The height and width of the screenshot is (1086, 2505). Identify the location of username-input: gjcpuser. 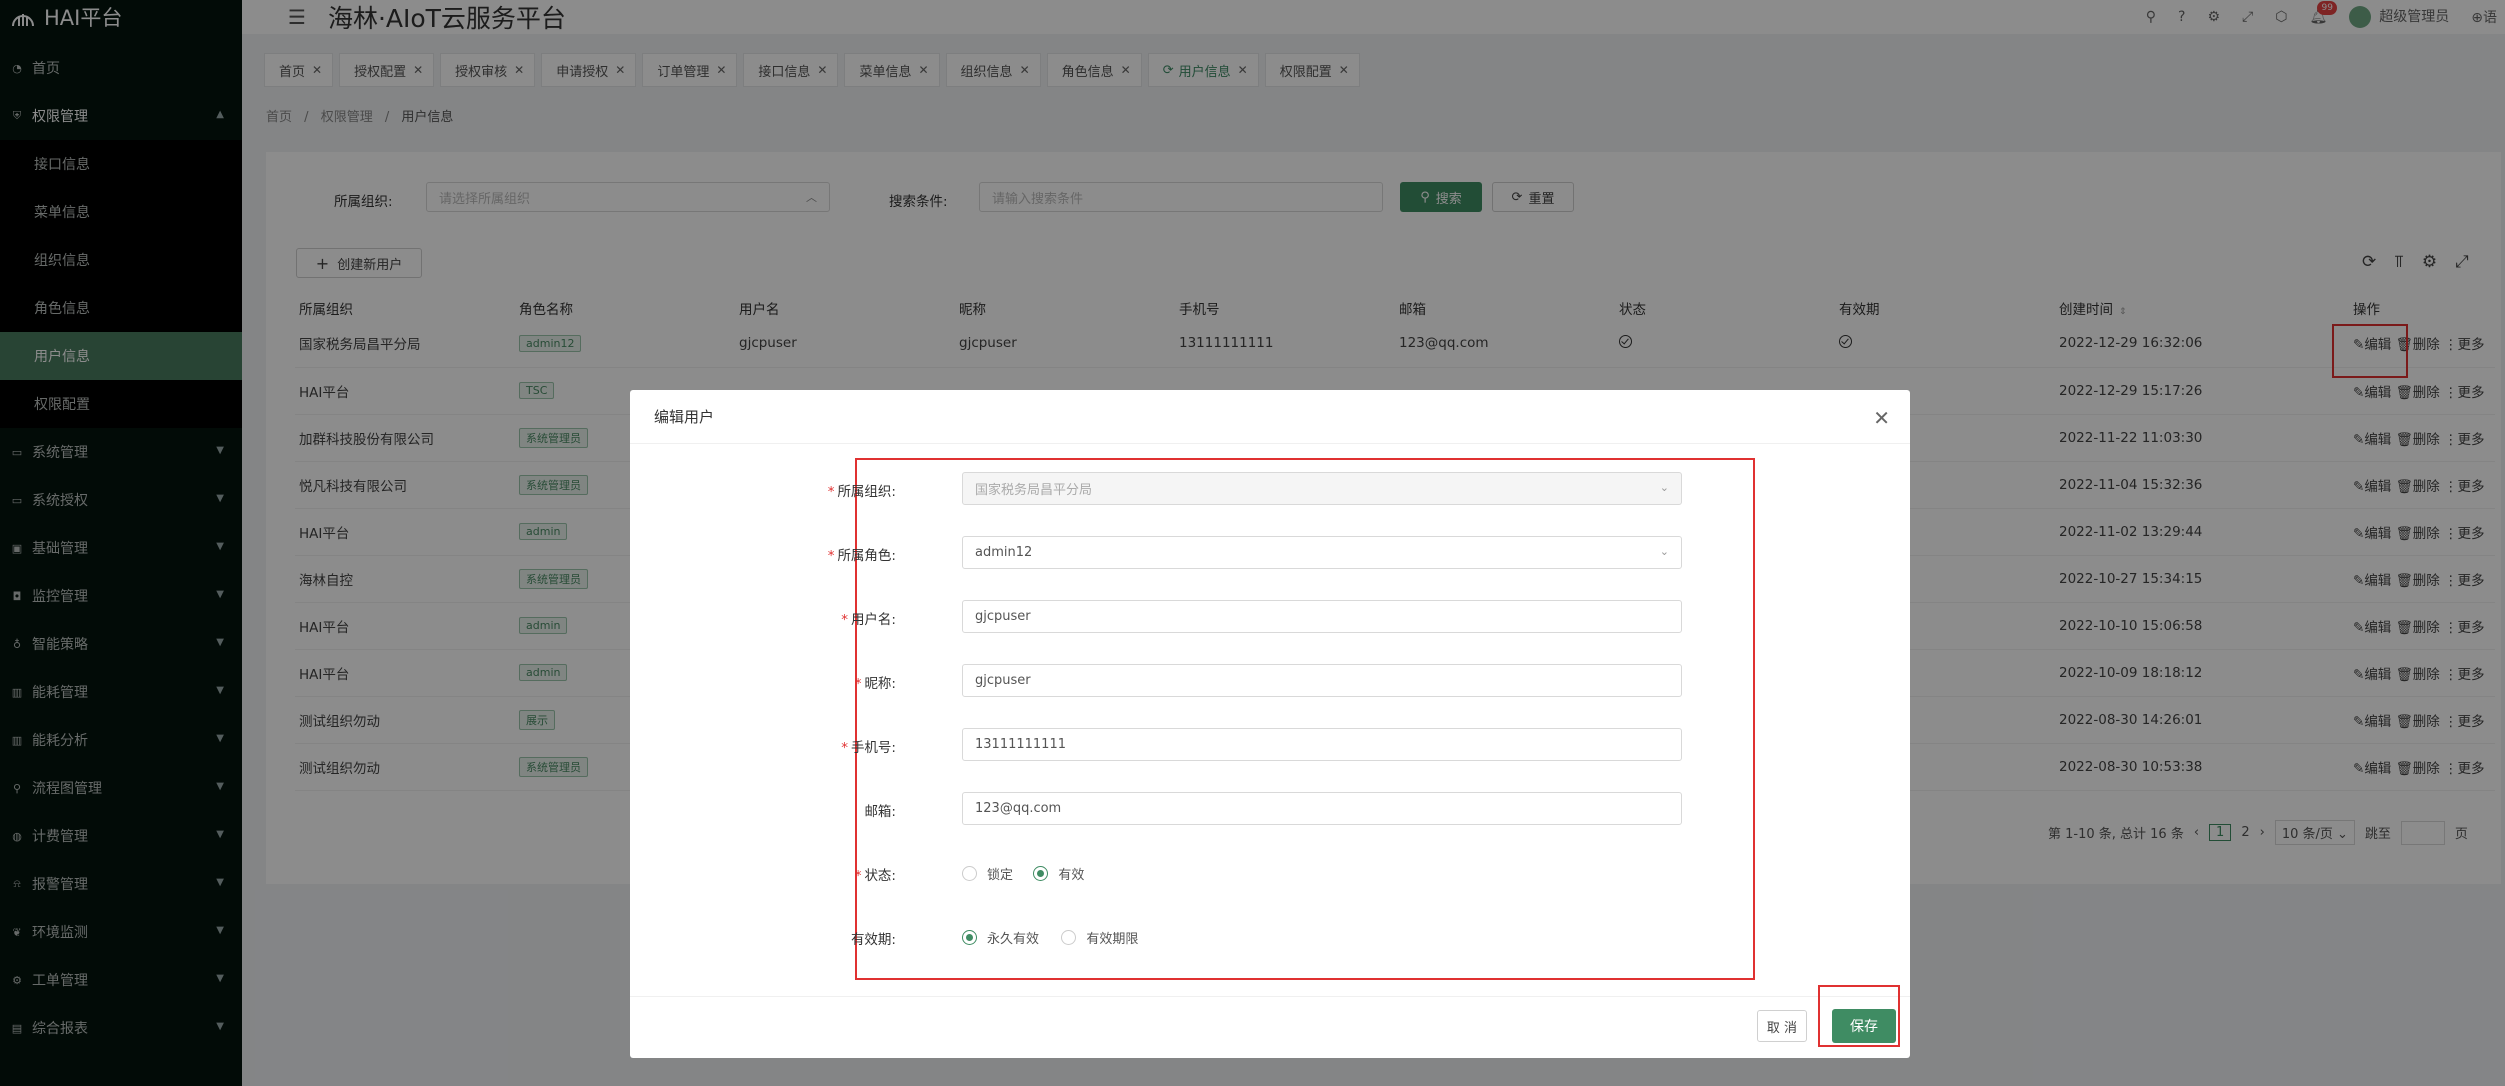
(1322, 616).